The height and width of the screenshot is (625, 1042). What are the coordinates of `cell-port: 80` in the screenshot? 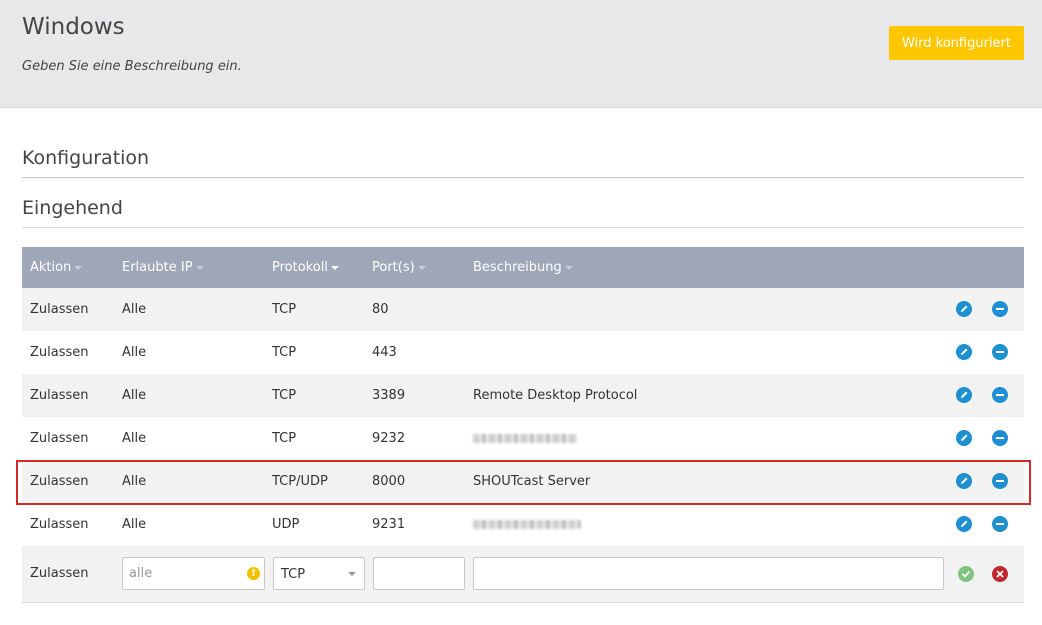 It's located at (380, 309).